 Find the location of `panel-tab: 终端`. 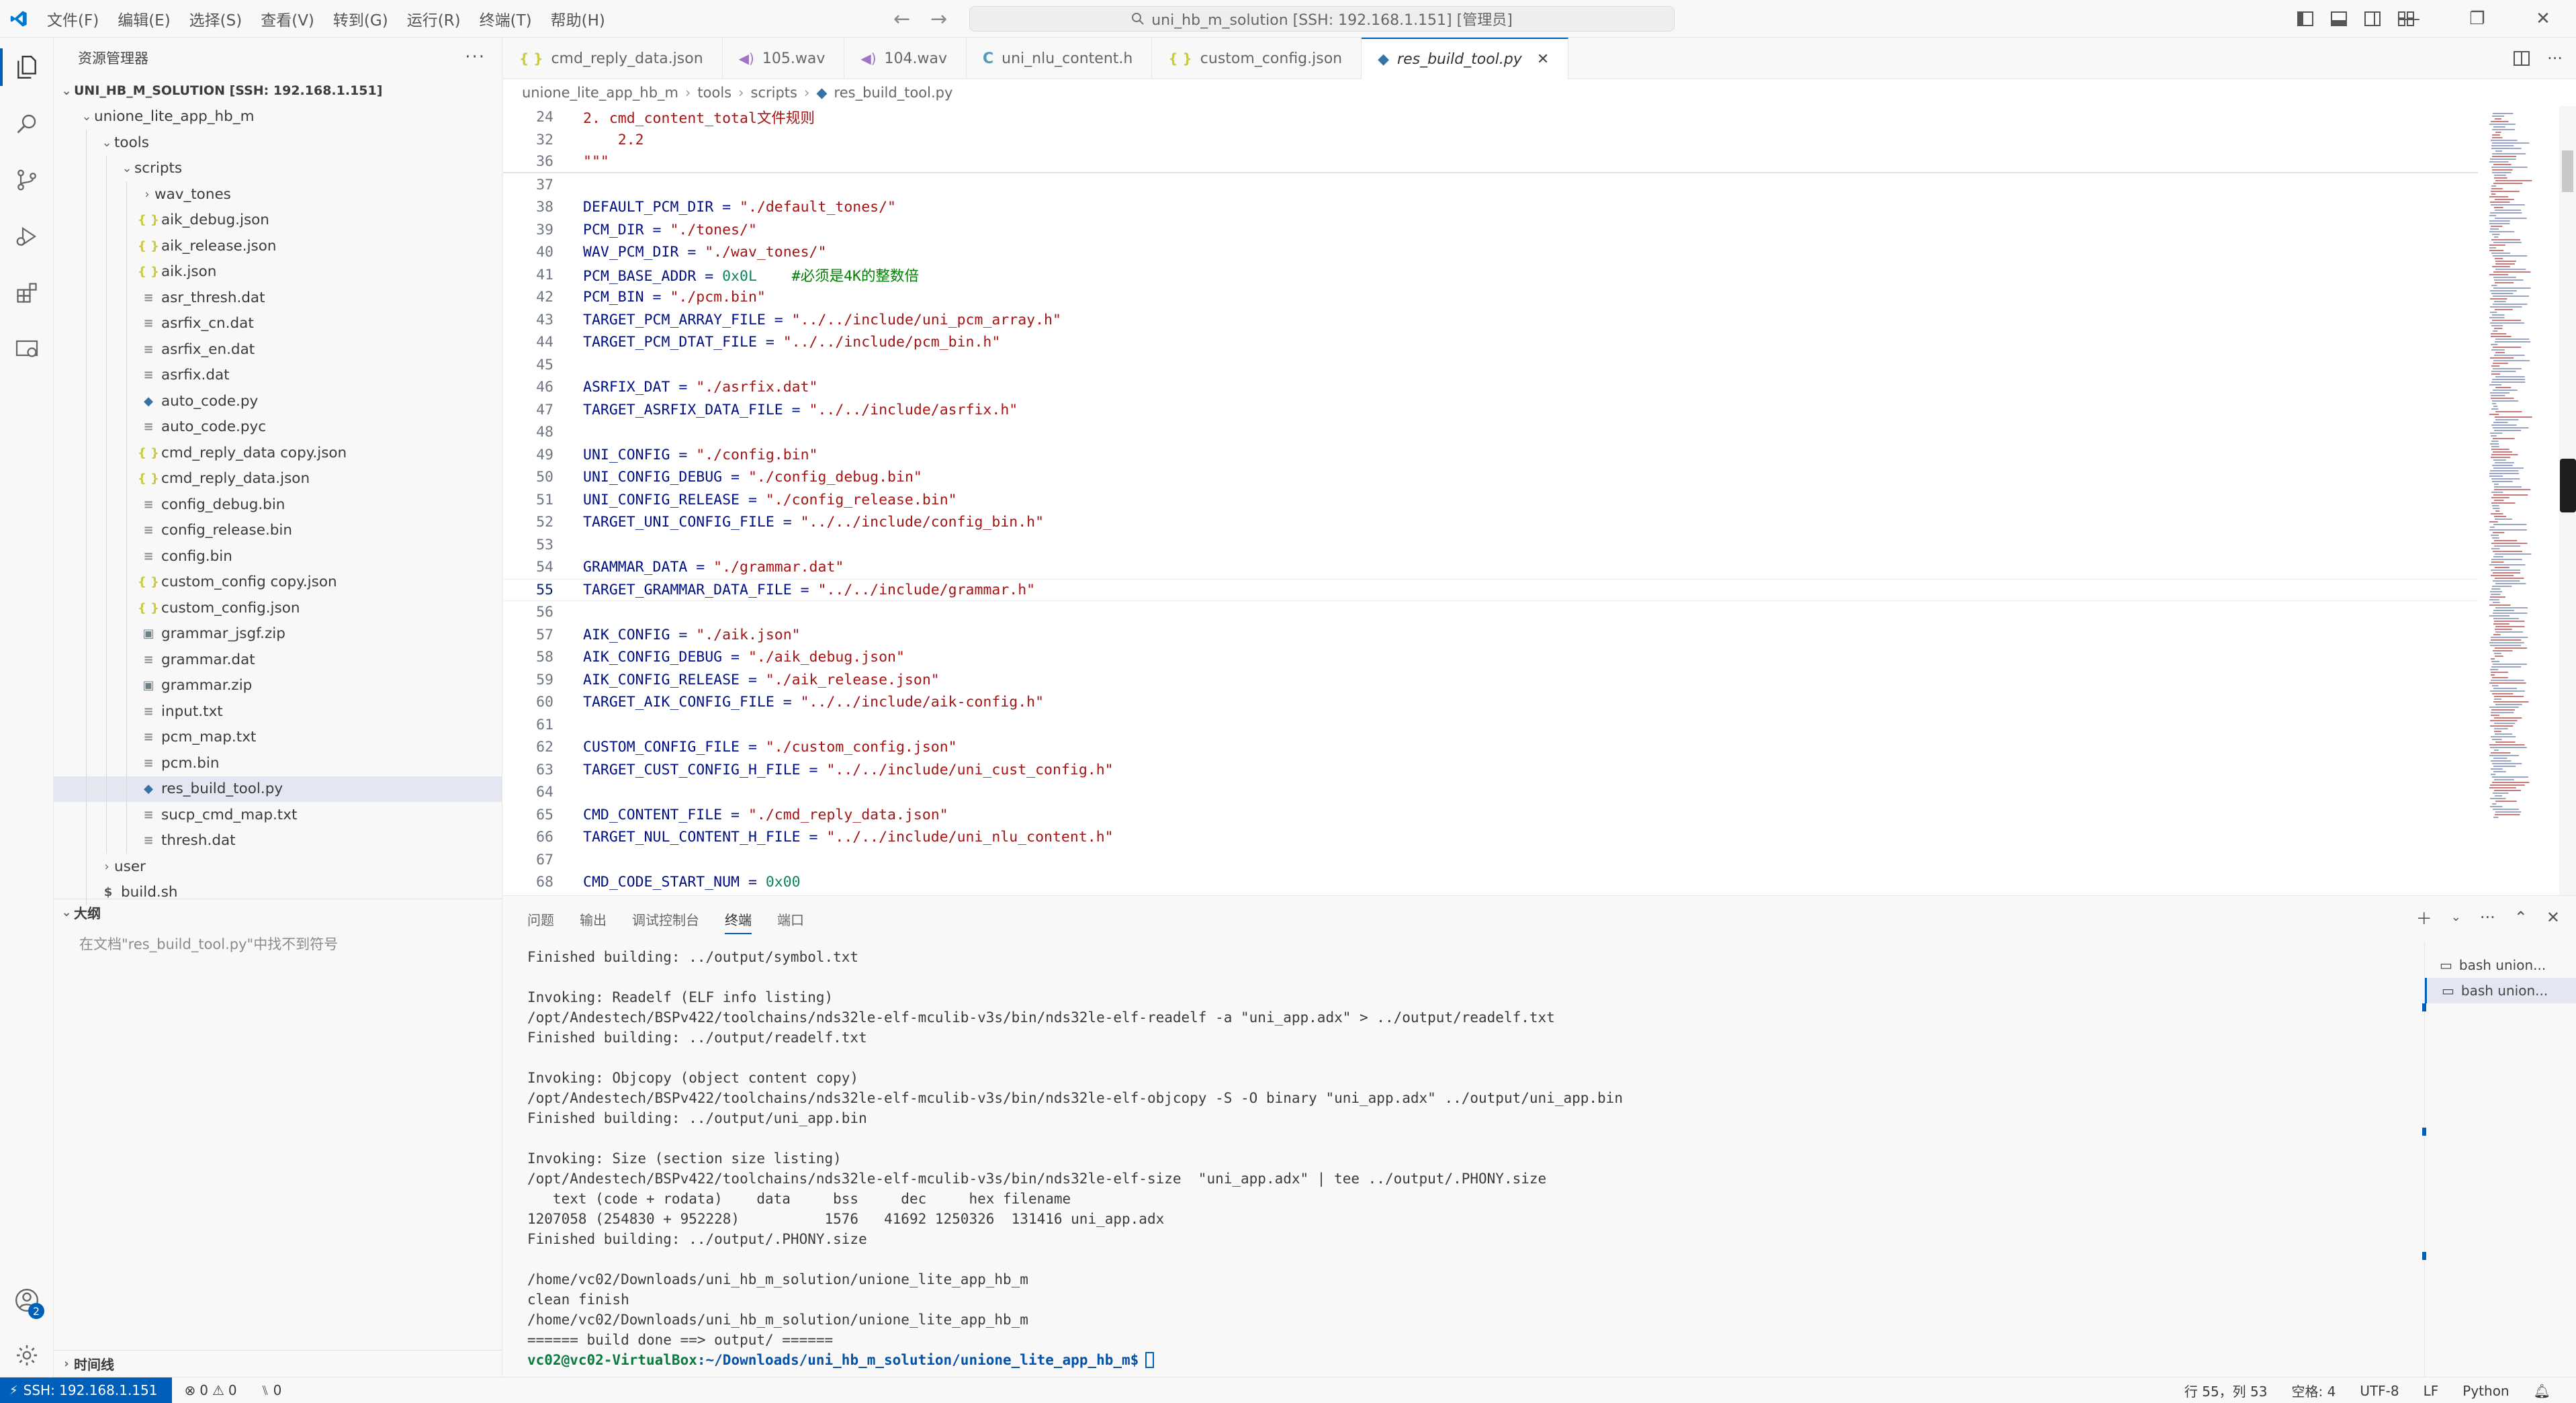

panel-tab: 终端 is located at coordinates (739, 922).